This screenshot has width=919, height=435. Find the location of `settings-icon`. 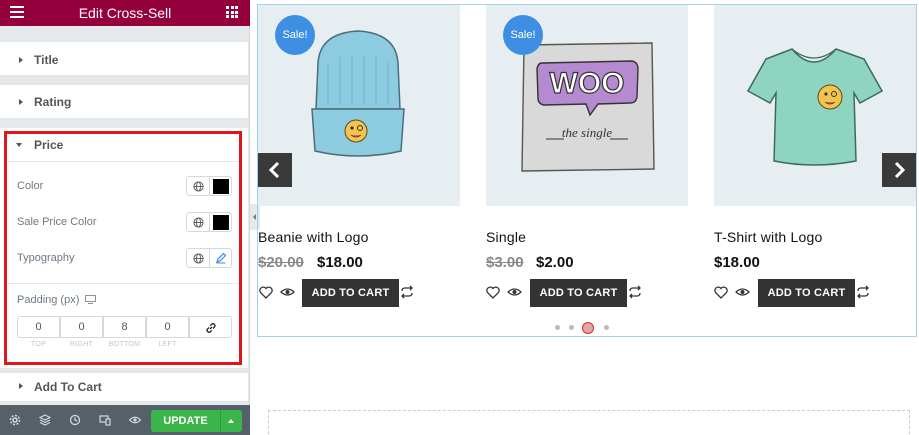

settings-icon is located at coordinates (15, 420).